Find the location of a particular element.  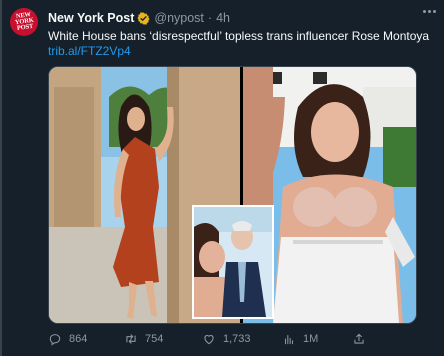

retweet-button: 754 is located at coordinates (143, 339).